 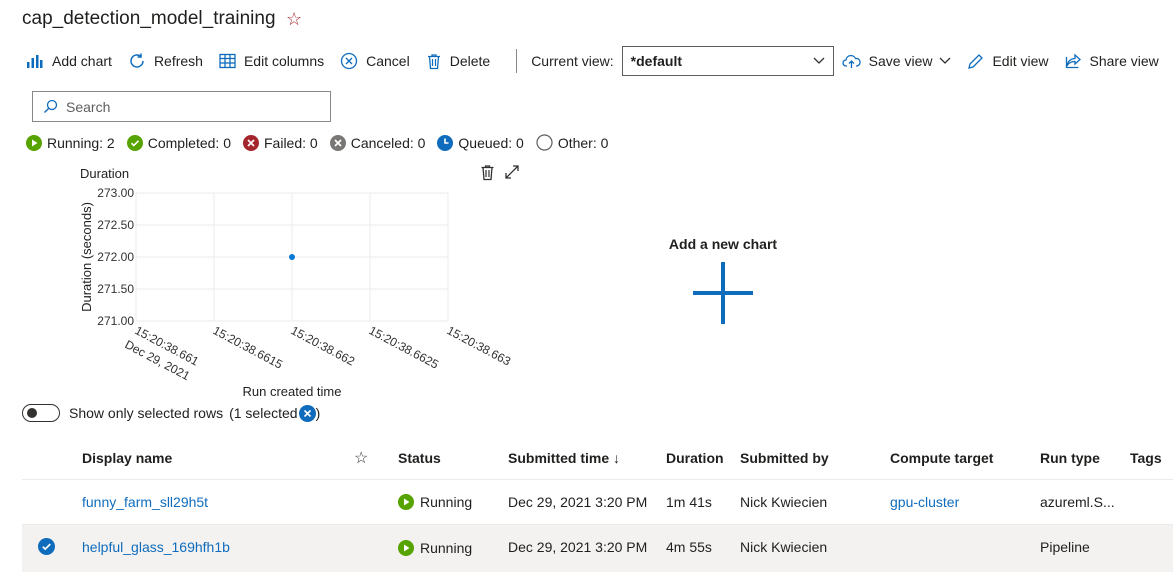 I want to click on search-icon, so click(x=51, y=106).